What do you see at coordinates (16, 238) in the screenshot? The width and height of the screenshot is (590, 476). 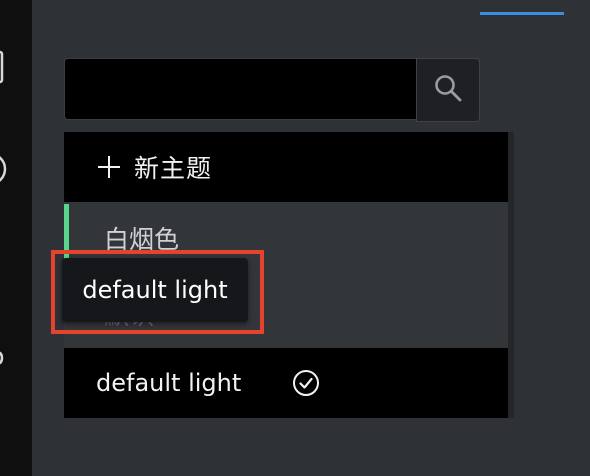 I see `activity-bar` at bounding box center [16, 238].